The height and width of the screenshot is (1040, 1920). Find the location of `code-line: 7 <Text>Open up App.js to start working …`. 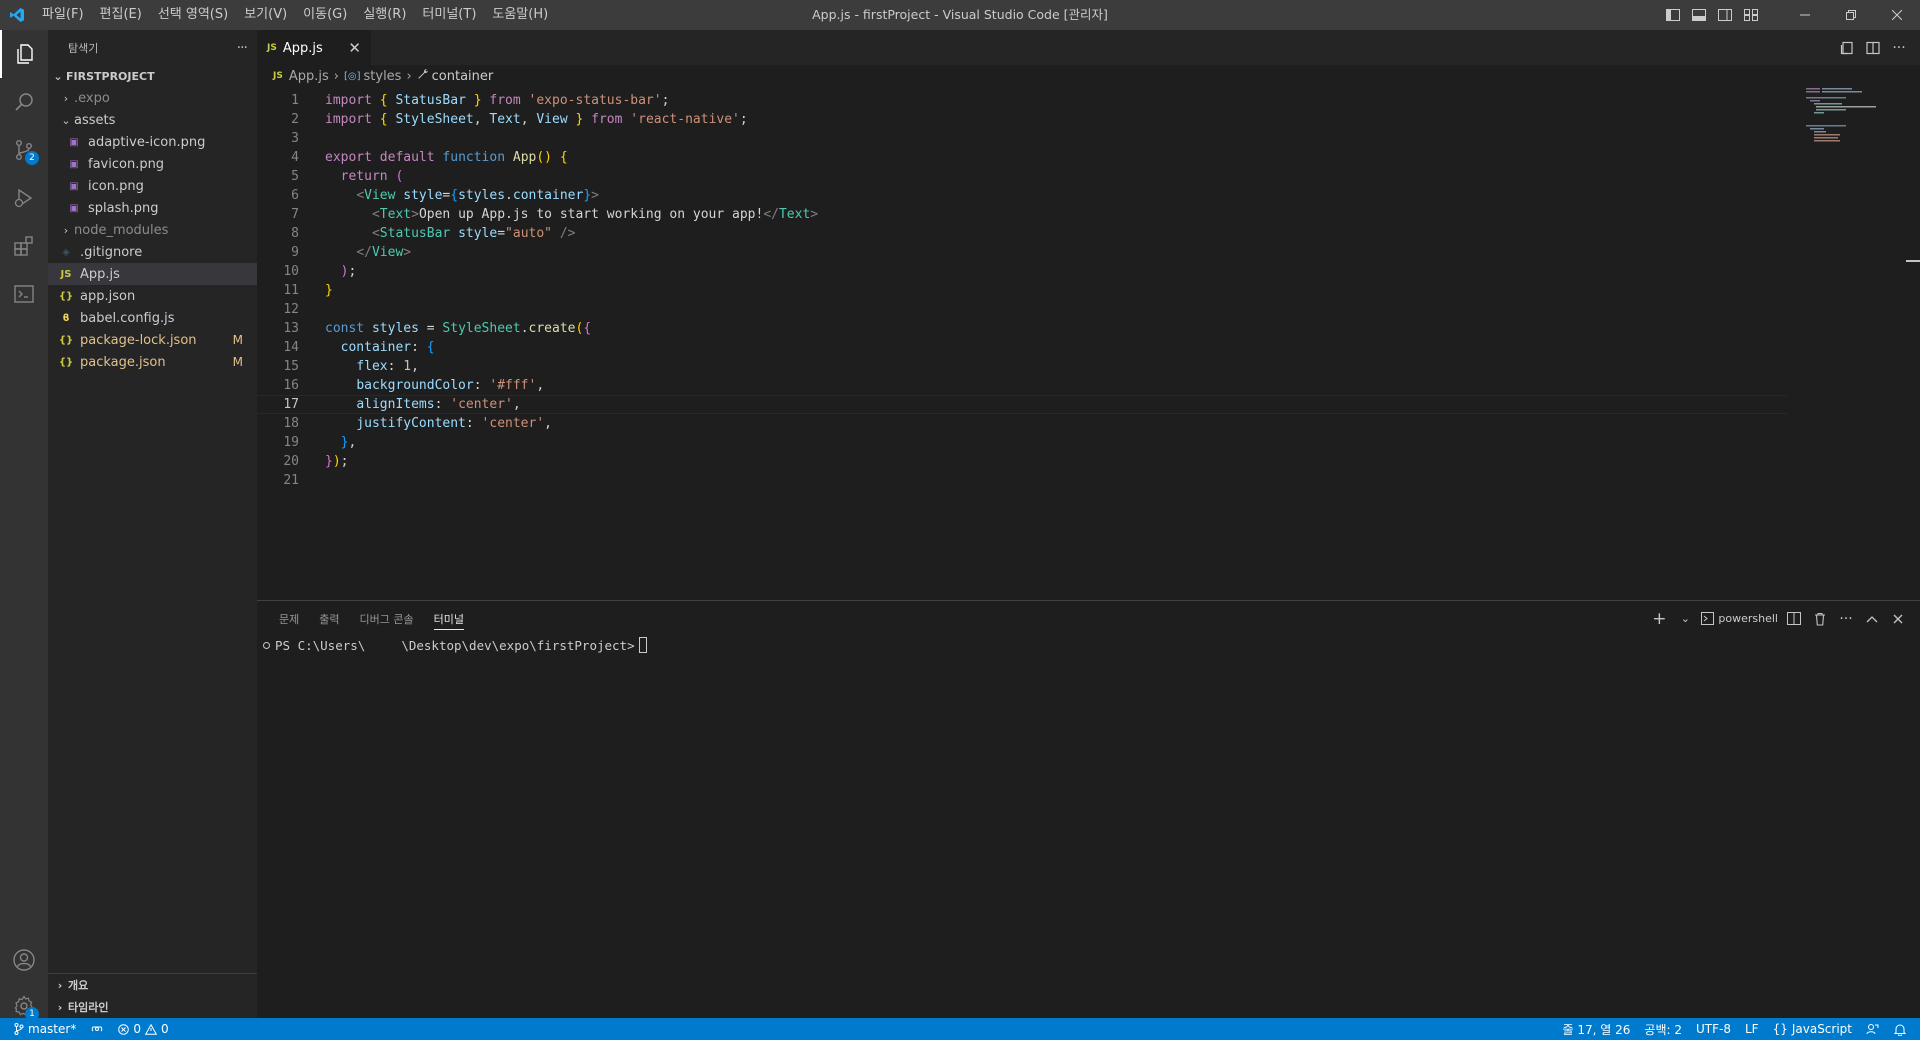

code-line: 7 <Text>Open up App.js to start working … is located at coordinates (1022, 214).